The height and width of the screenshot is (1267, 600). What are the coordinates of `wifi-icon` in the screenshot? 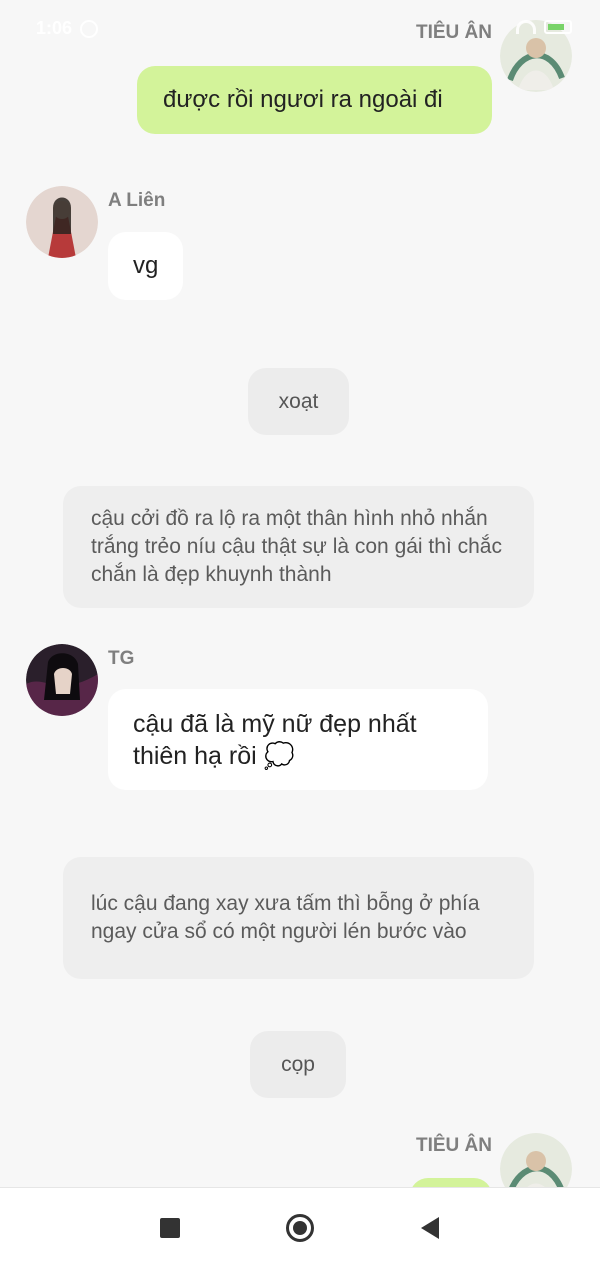 It's located at (526, 27).